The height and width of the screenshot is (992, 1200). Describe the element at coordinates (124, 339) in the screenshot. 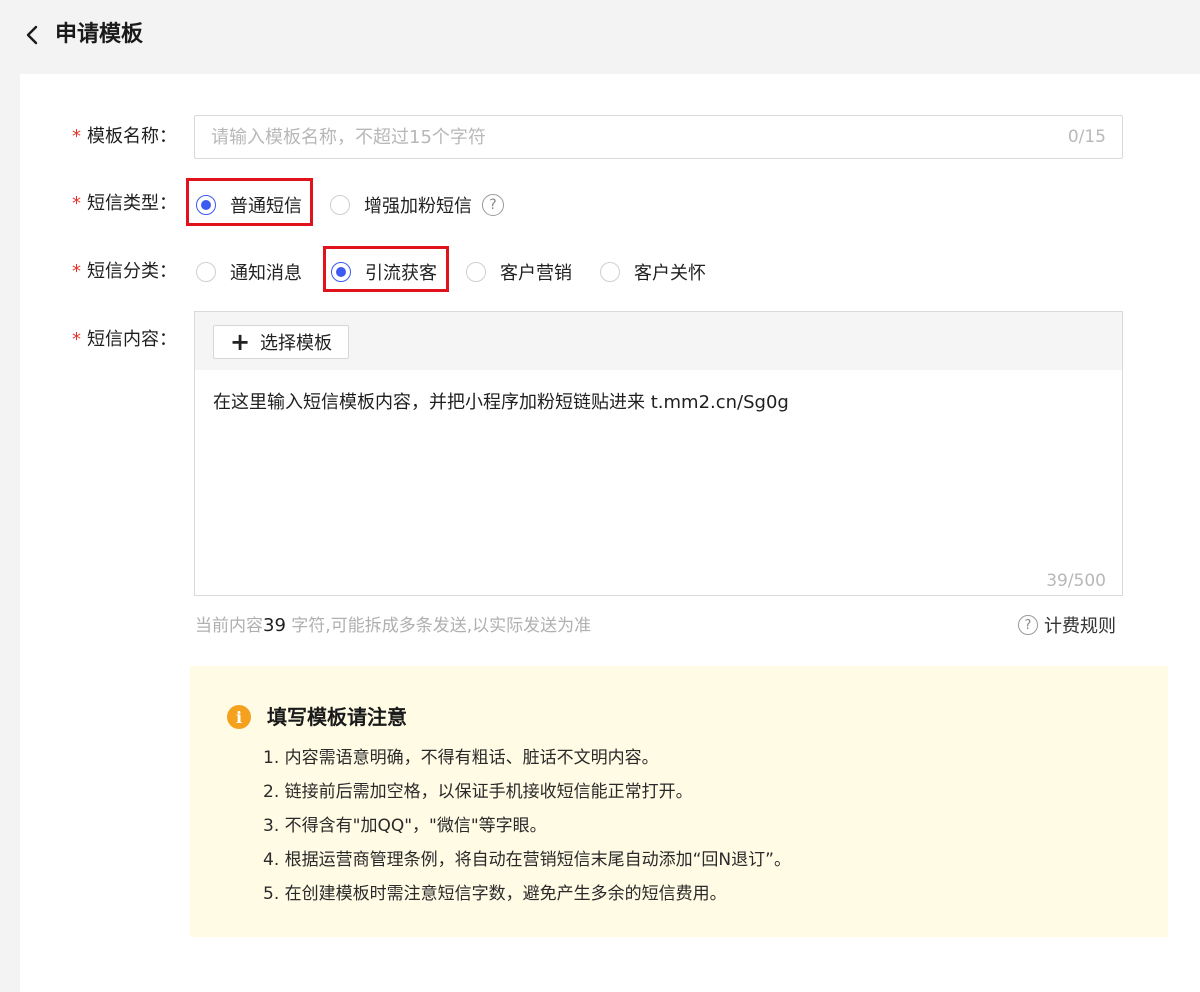

I see `sms-content-label: * 短信内容：` at that location.